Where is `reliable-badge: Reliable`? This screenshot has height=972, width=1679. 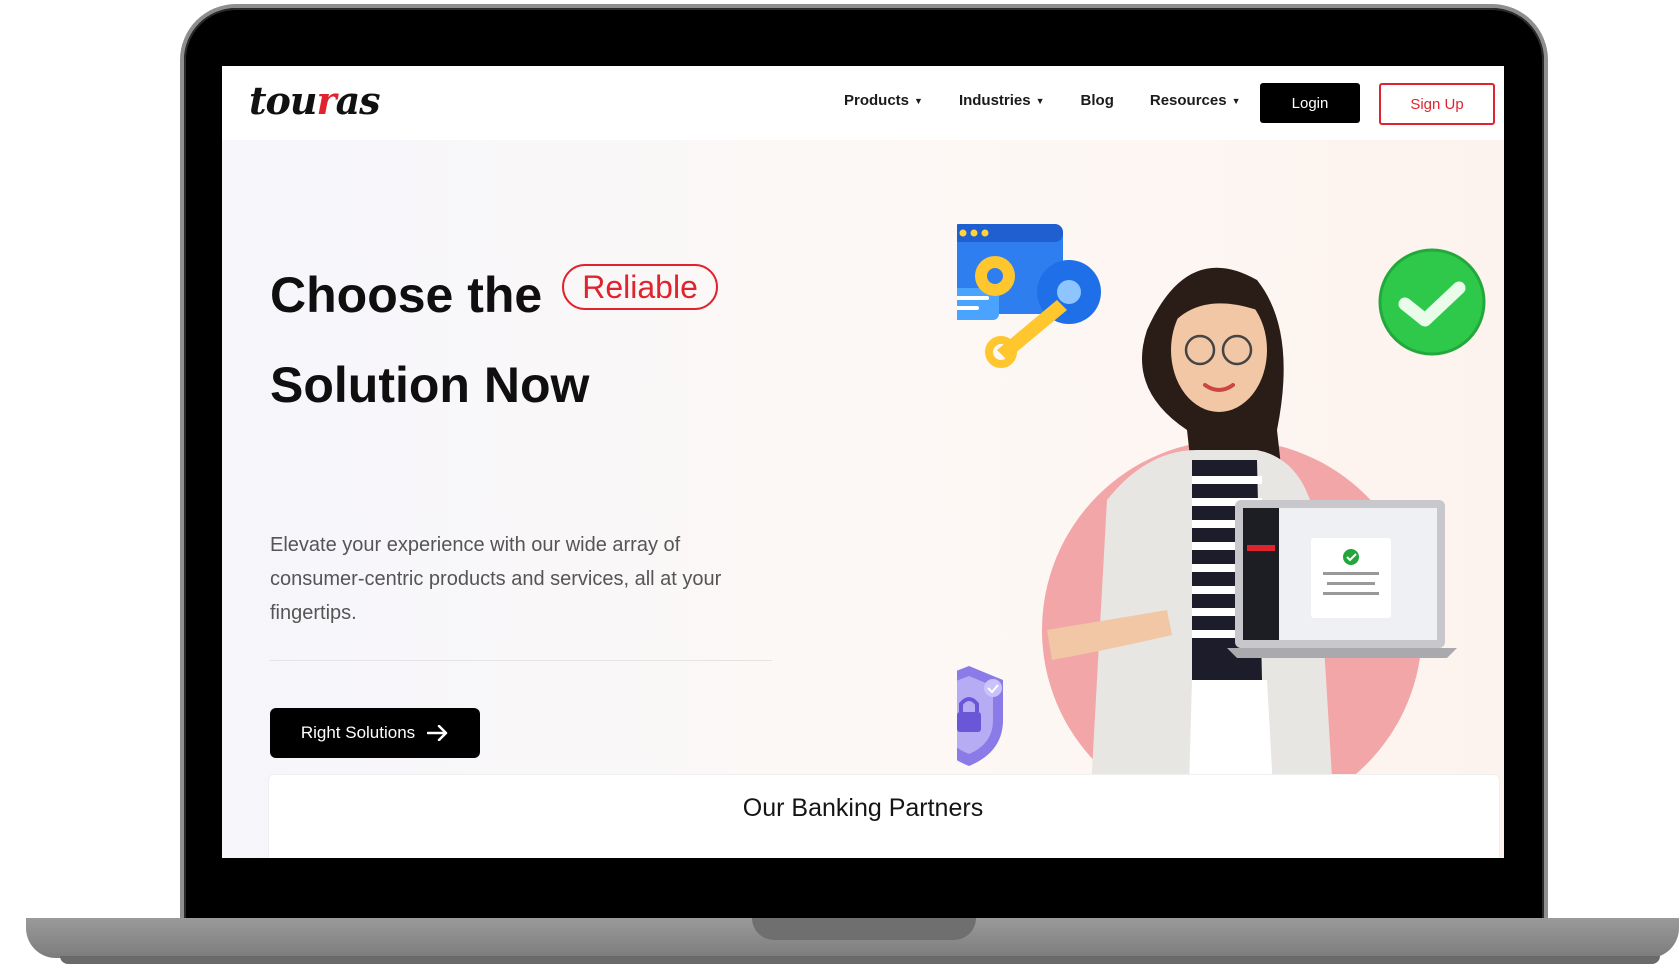 reliable-badge: Reliable is located at coordinates (640, 287).